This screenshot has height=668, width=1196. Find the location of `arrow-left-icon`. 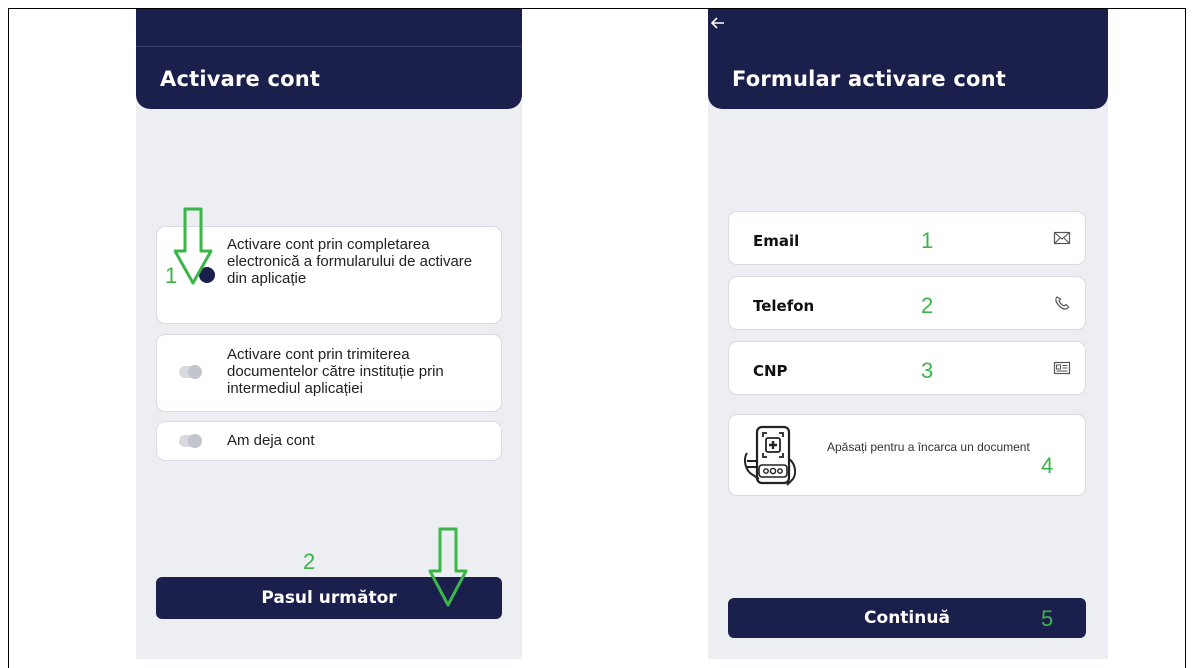

arrow-left-icon is located at coordinates (718, 25).